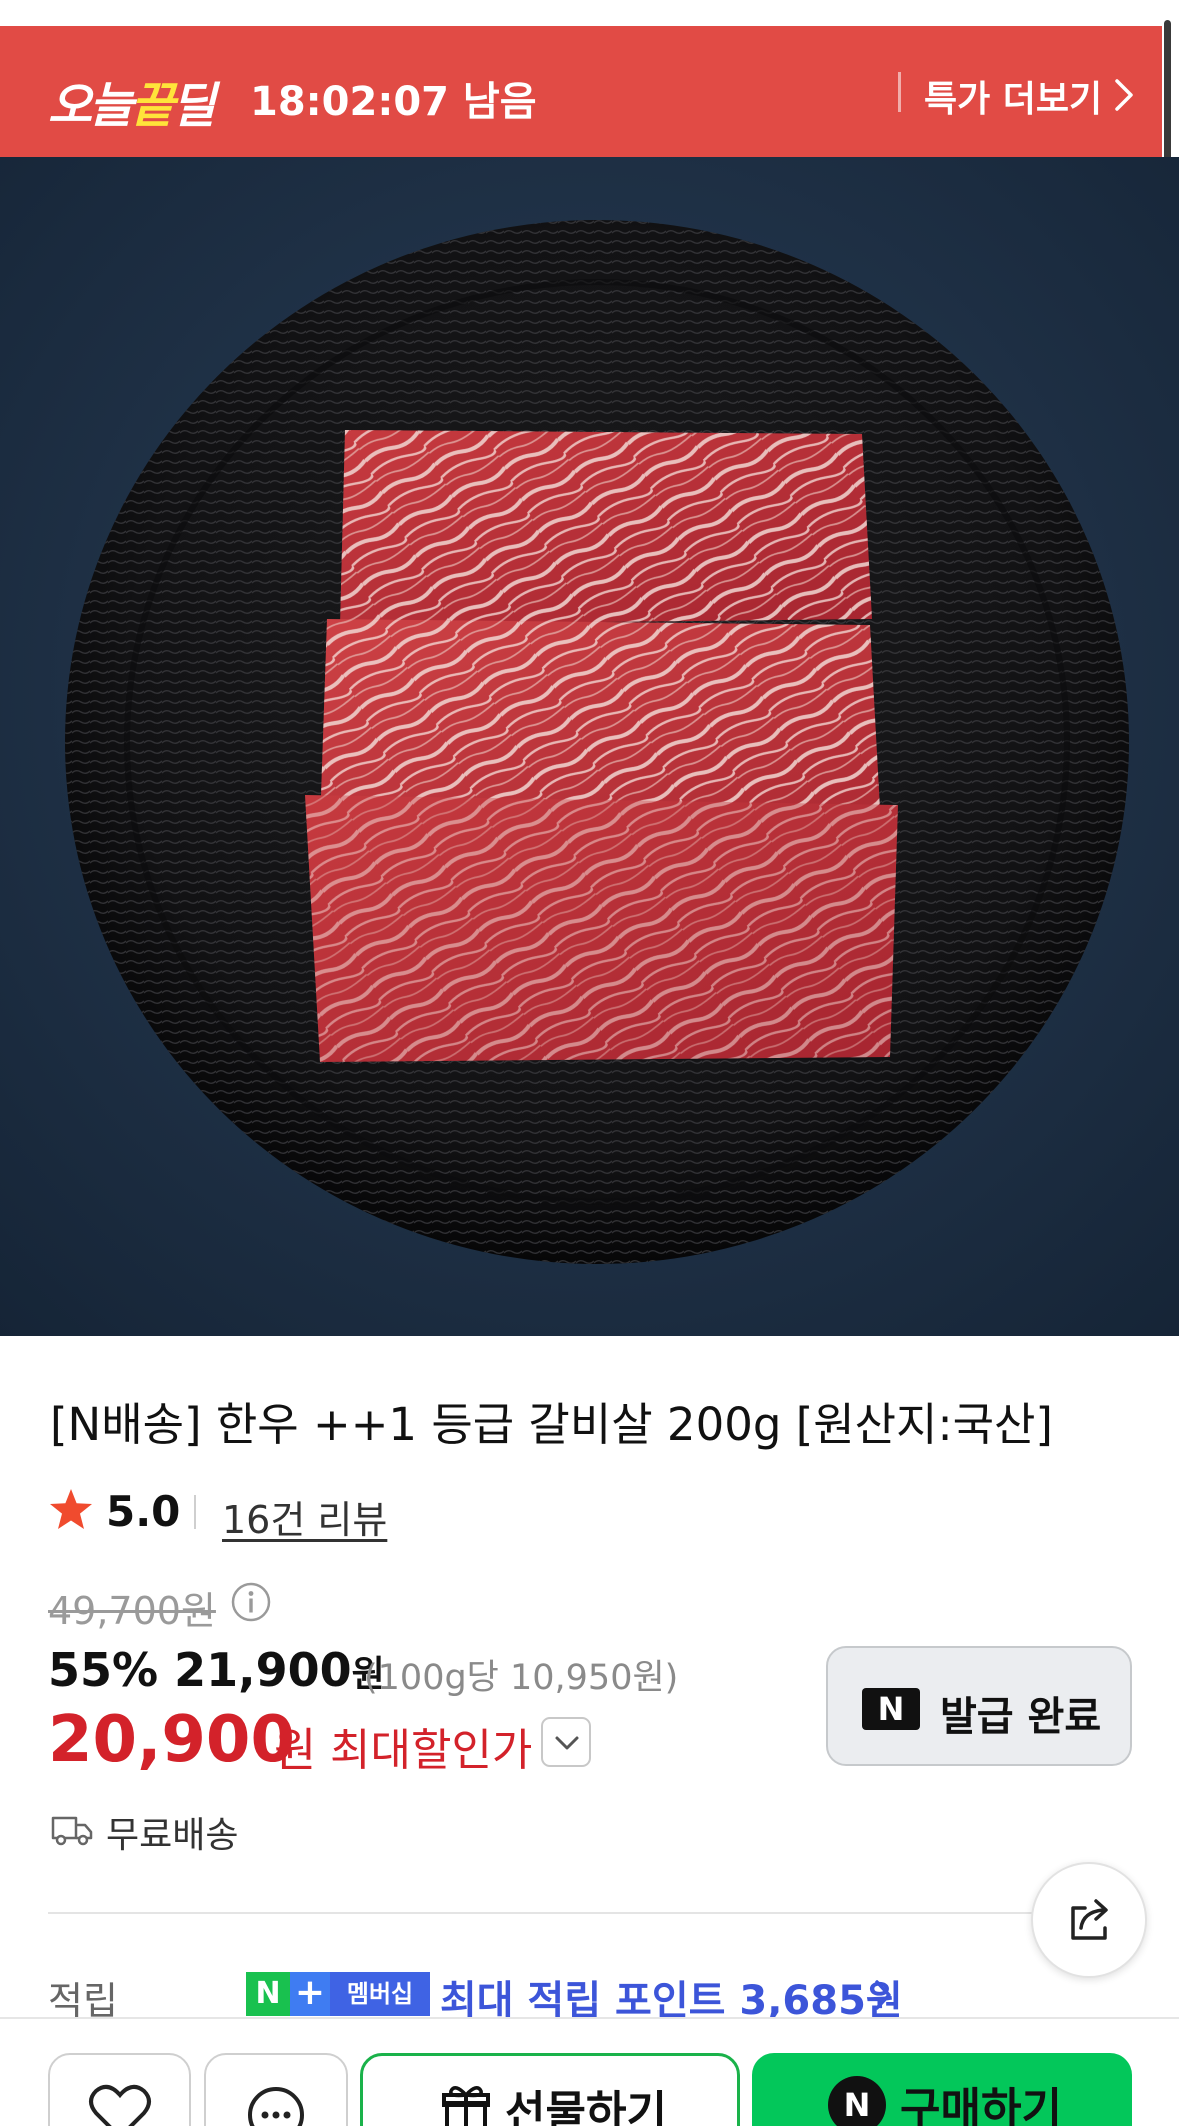 This screenshot has height=2126, width=1179. What do you see at coordinates (1013, 96) in the screenshot?
I see `deal-more-link: 특가 더보기` at bounding box center [1013, 96].